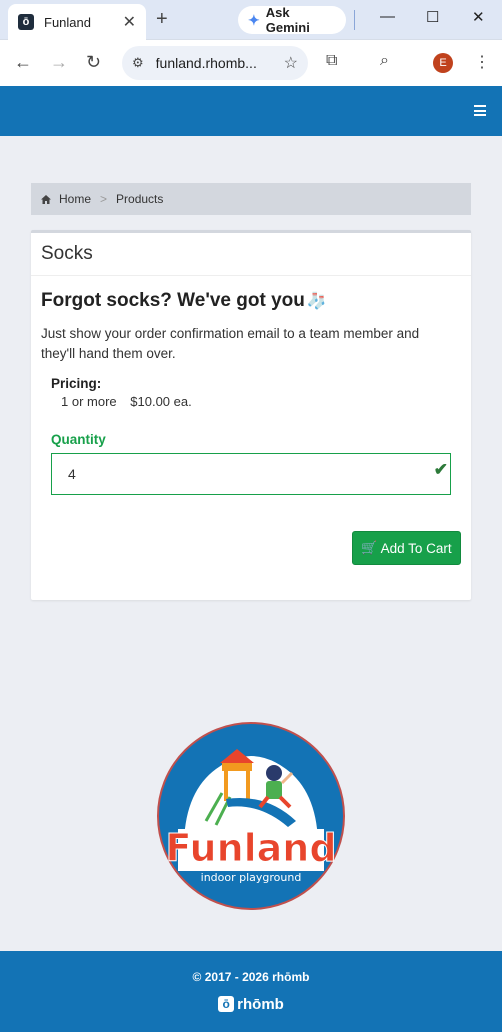 The width and height of the screenshot is (502, 1032). I want to click on checkmark-icon: ✔, so click(440, 469).